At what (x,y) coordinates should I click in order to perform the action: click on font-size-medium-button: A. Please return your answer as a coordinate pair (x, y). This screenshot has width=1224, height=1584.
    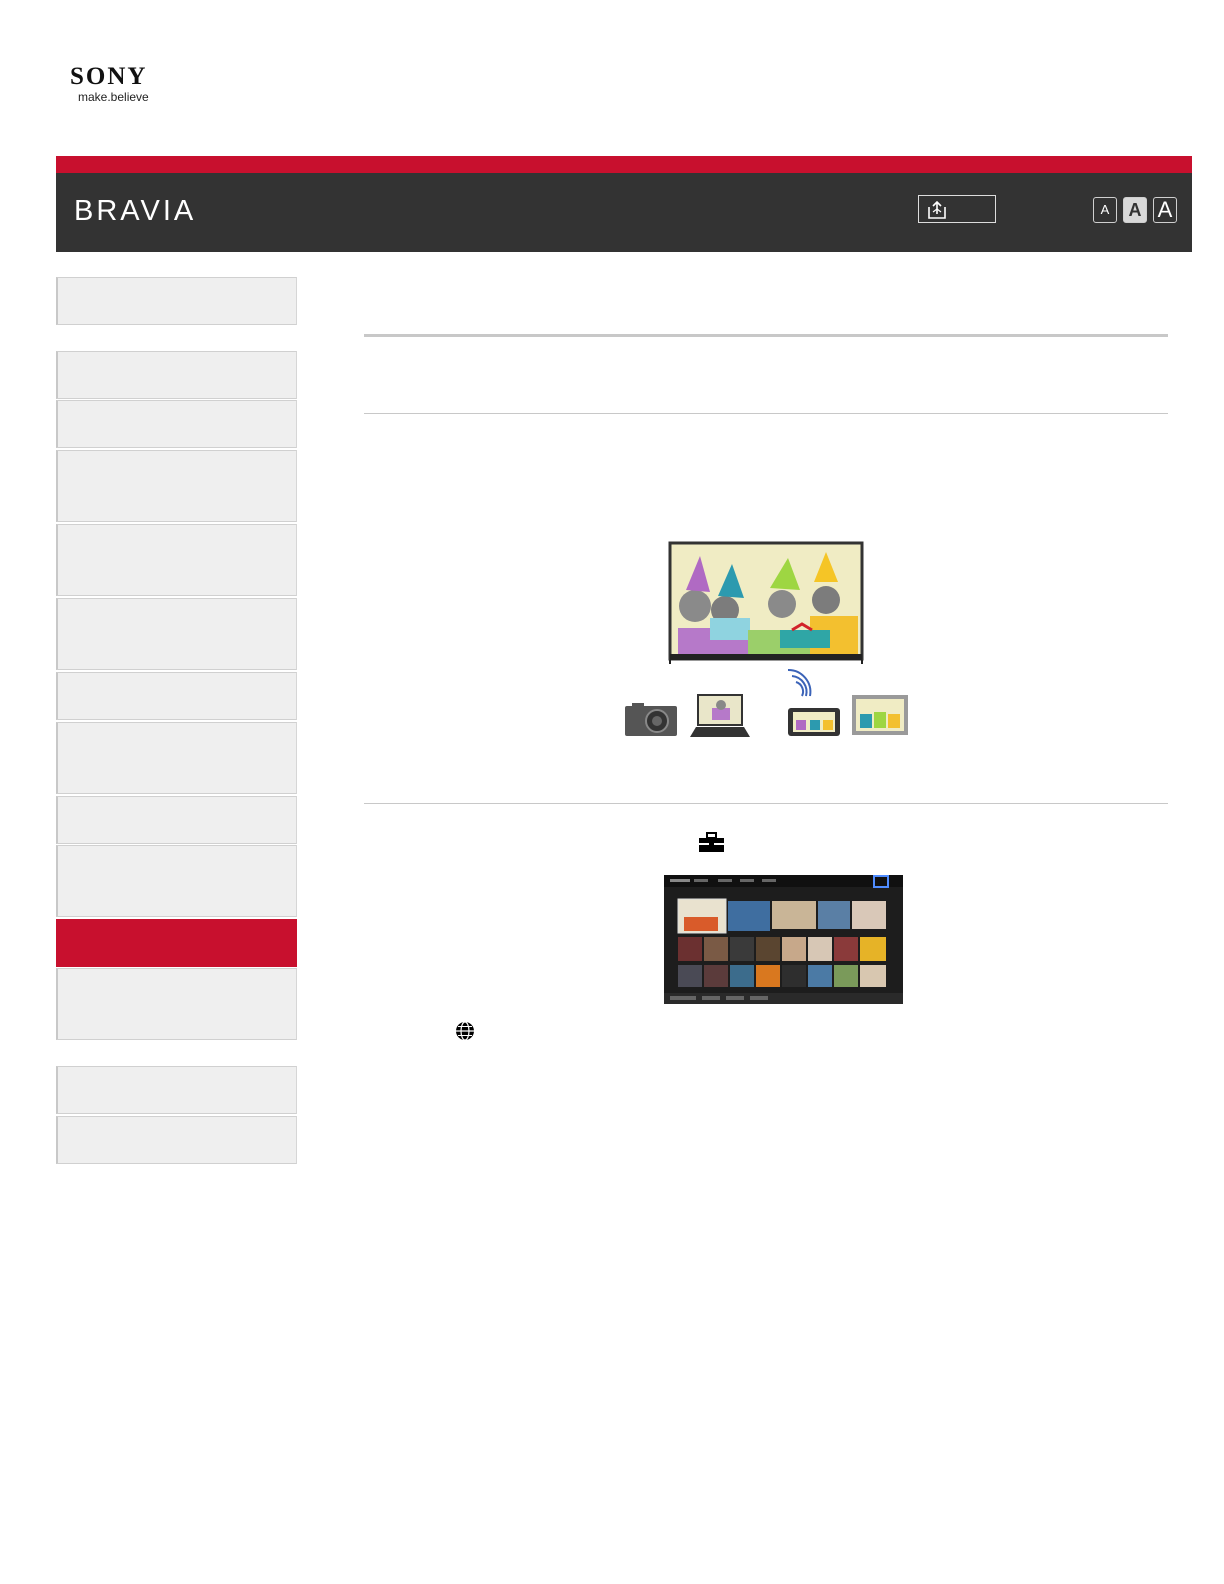
    Looking at the image, I should click on (1135, 210).